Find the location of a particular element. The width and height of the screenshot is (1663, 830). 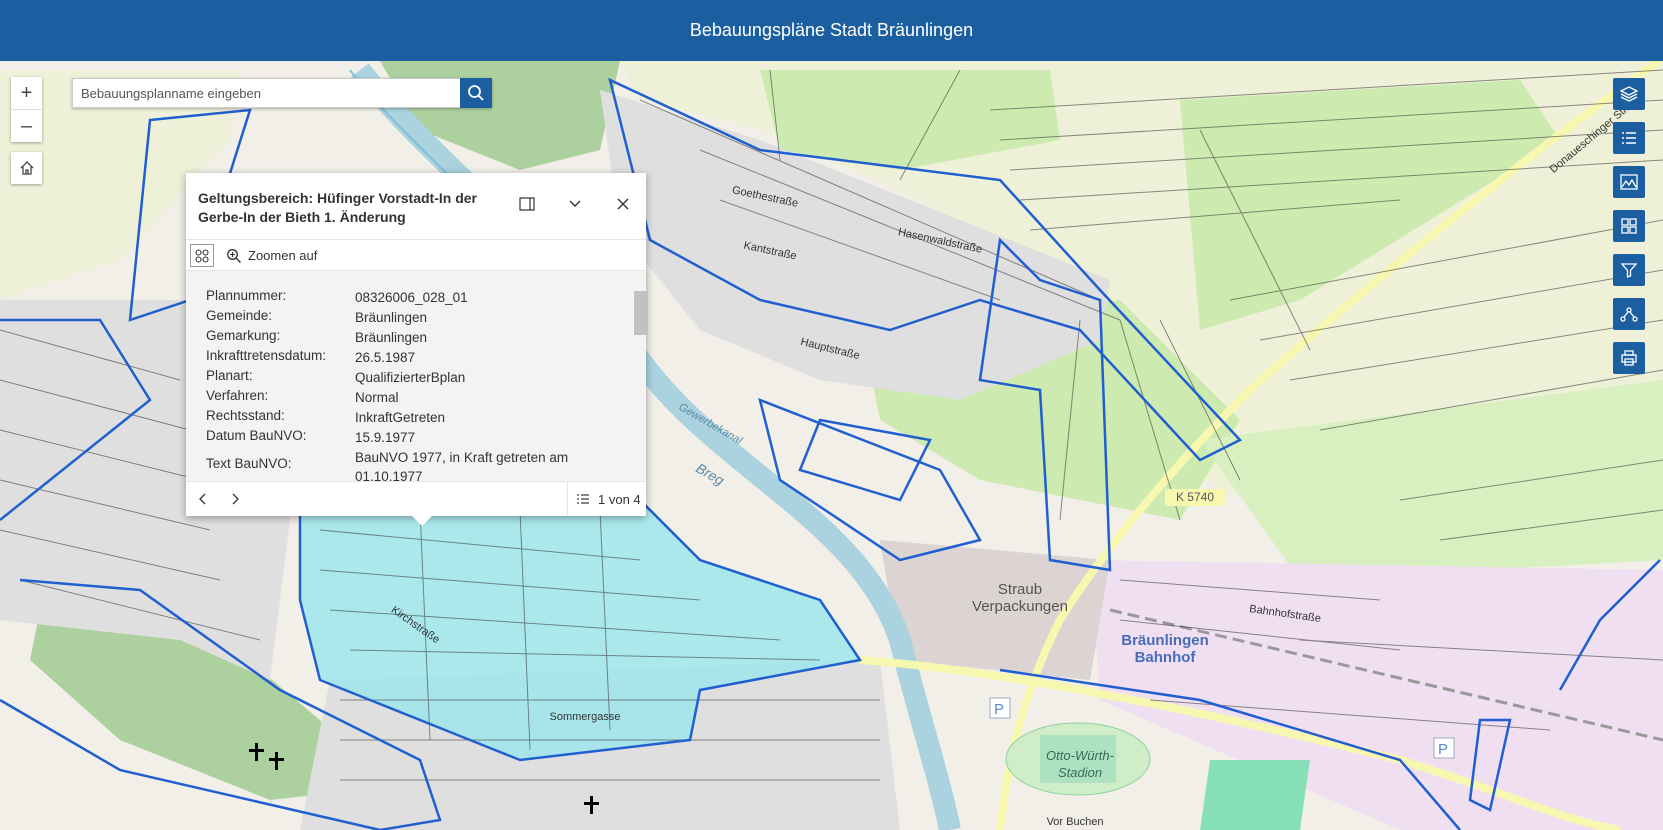

map-label-straub: Straub Verpackungen is located at coordinates (1020, 598).